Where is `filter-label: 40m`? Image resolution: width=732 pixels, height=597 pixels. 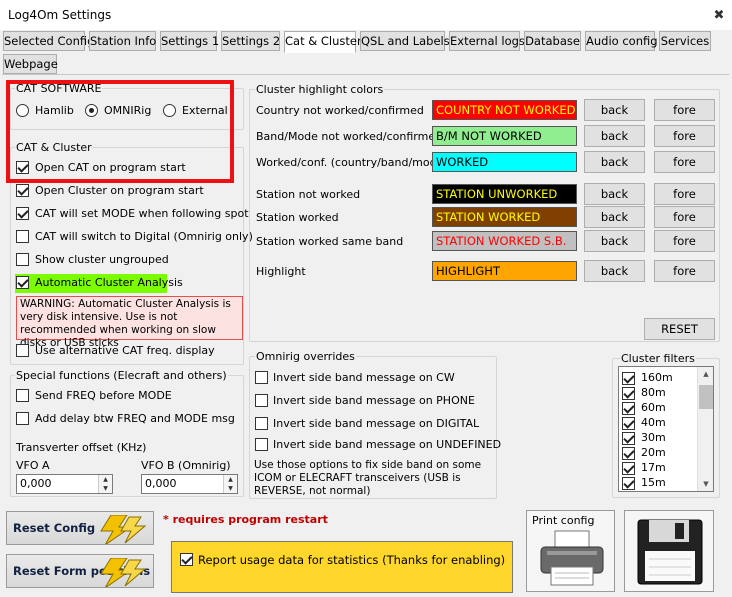 filter-label: 40m is located at coordinates (653, 422).